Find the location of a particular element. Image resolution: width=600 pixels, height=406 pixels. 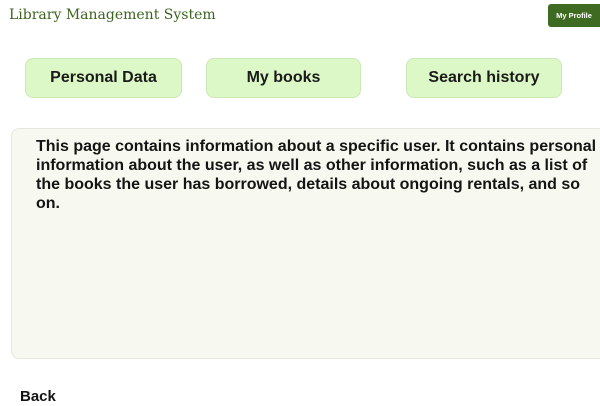

my-profile-button: My Profile is located at coordinates (574, 15).